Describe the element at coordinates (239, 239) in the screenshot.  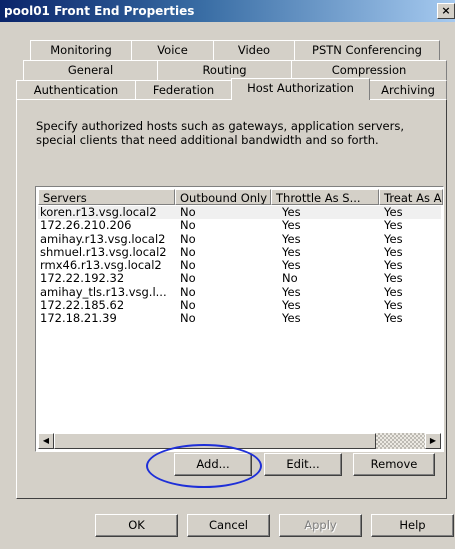
I see `table-row: amihay.r13.vsg.local2 No Yes Yes` at that location.